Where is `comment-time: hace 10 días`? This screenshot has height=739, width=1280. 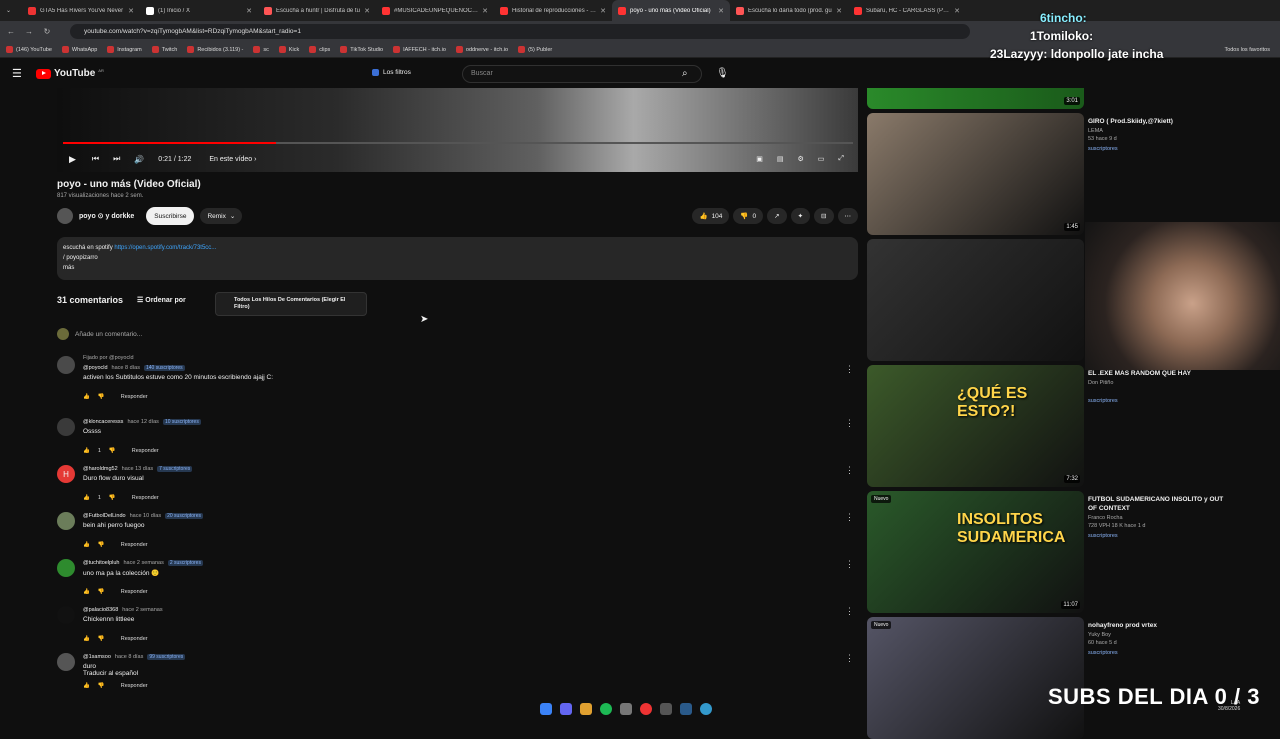 comment-time: hace 10 días is located at coordinates (146, 516).